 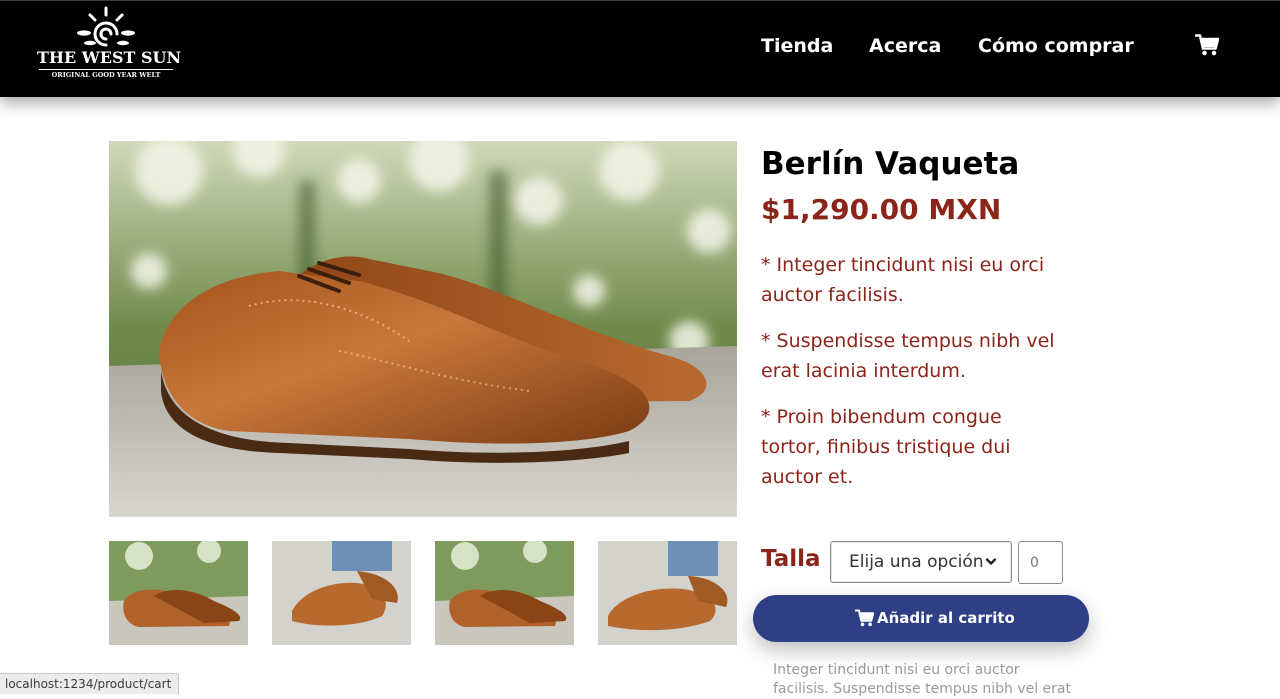 What do you see at coordinates (916, 562) in the screenshot?
I see `size-select-value: Elija una opción` at bounding box center [916, 562].